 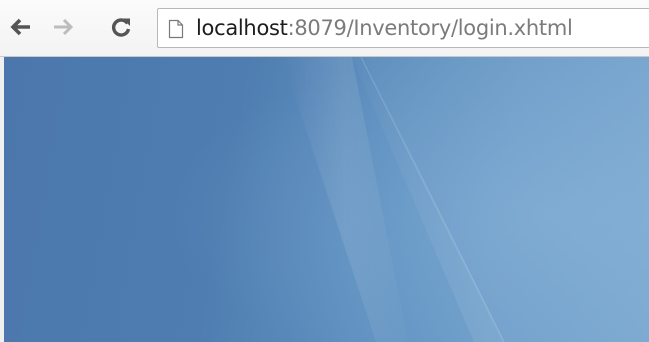 I want to click on forward-arrow-icon, so click(x=64, y=27).